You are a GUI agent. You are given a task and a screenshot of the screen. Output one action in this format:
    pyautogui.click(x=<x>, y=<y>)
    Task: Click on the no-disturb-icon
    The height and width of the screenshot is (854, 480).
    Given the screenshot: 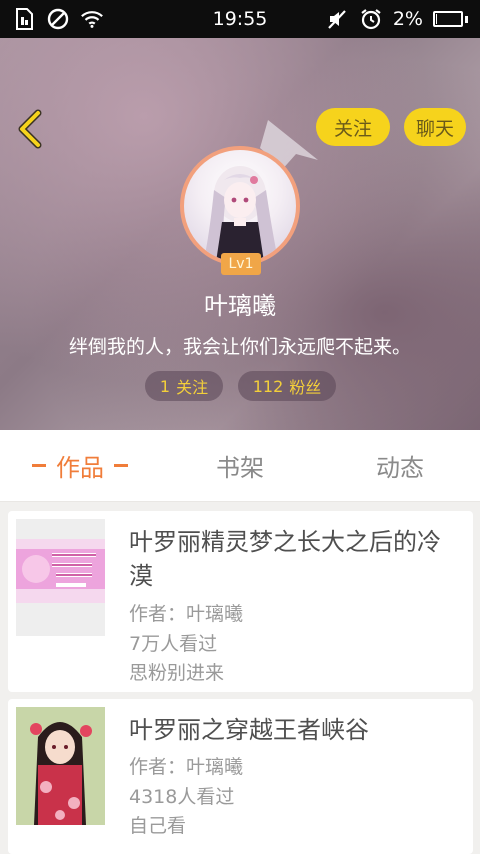 What is the action you would take?
    pyautogui.click(x=58, y=19)
    